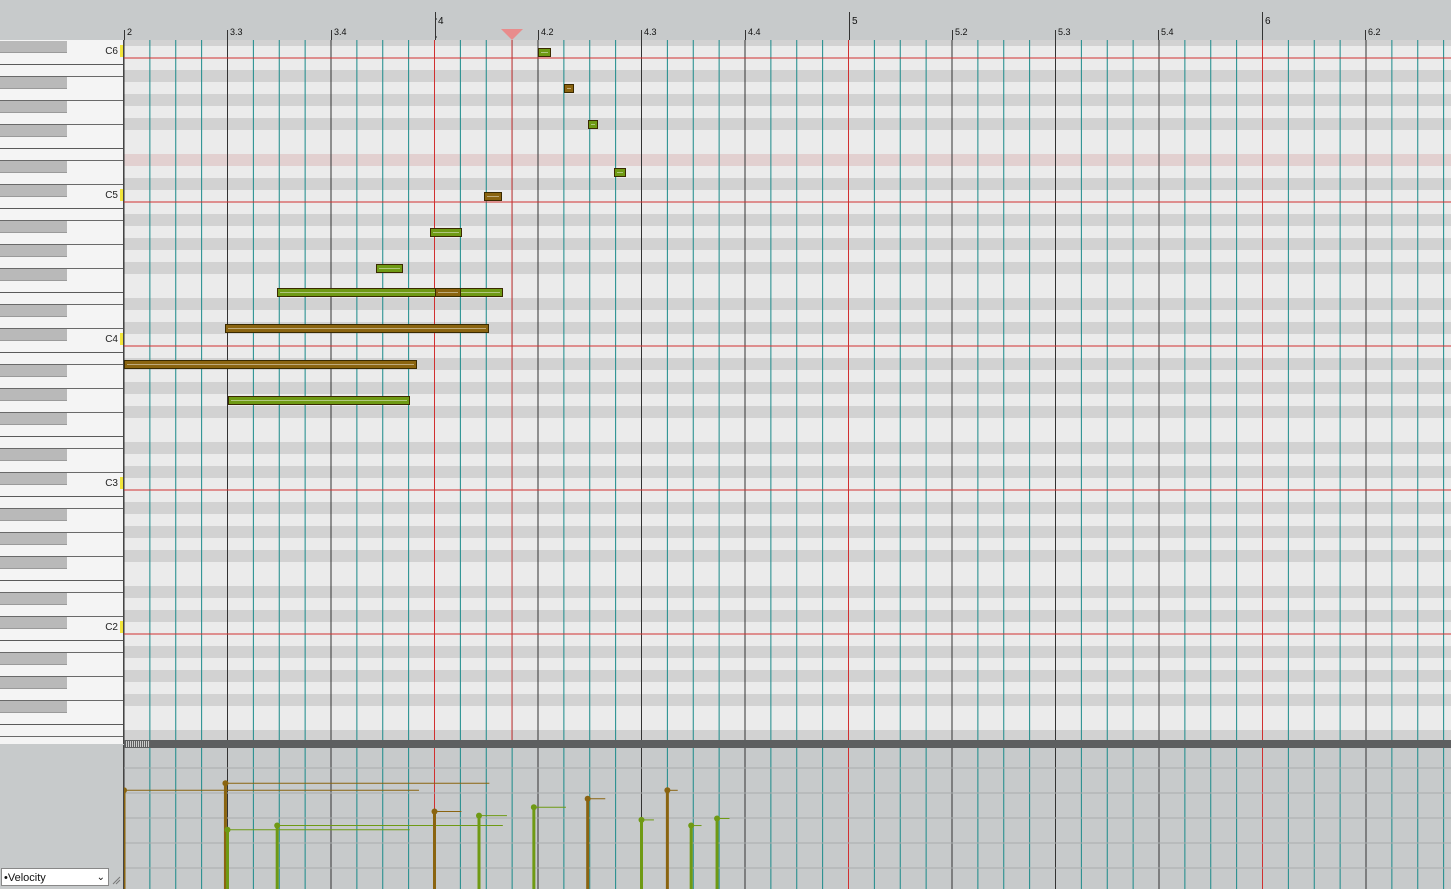  Describe the element at coordinates (855, 21) in the screenshot. I see `ruler-label: 5` at that location.